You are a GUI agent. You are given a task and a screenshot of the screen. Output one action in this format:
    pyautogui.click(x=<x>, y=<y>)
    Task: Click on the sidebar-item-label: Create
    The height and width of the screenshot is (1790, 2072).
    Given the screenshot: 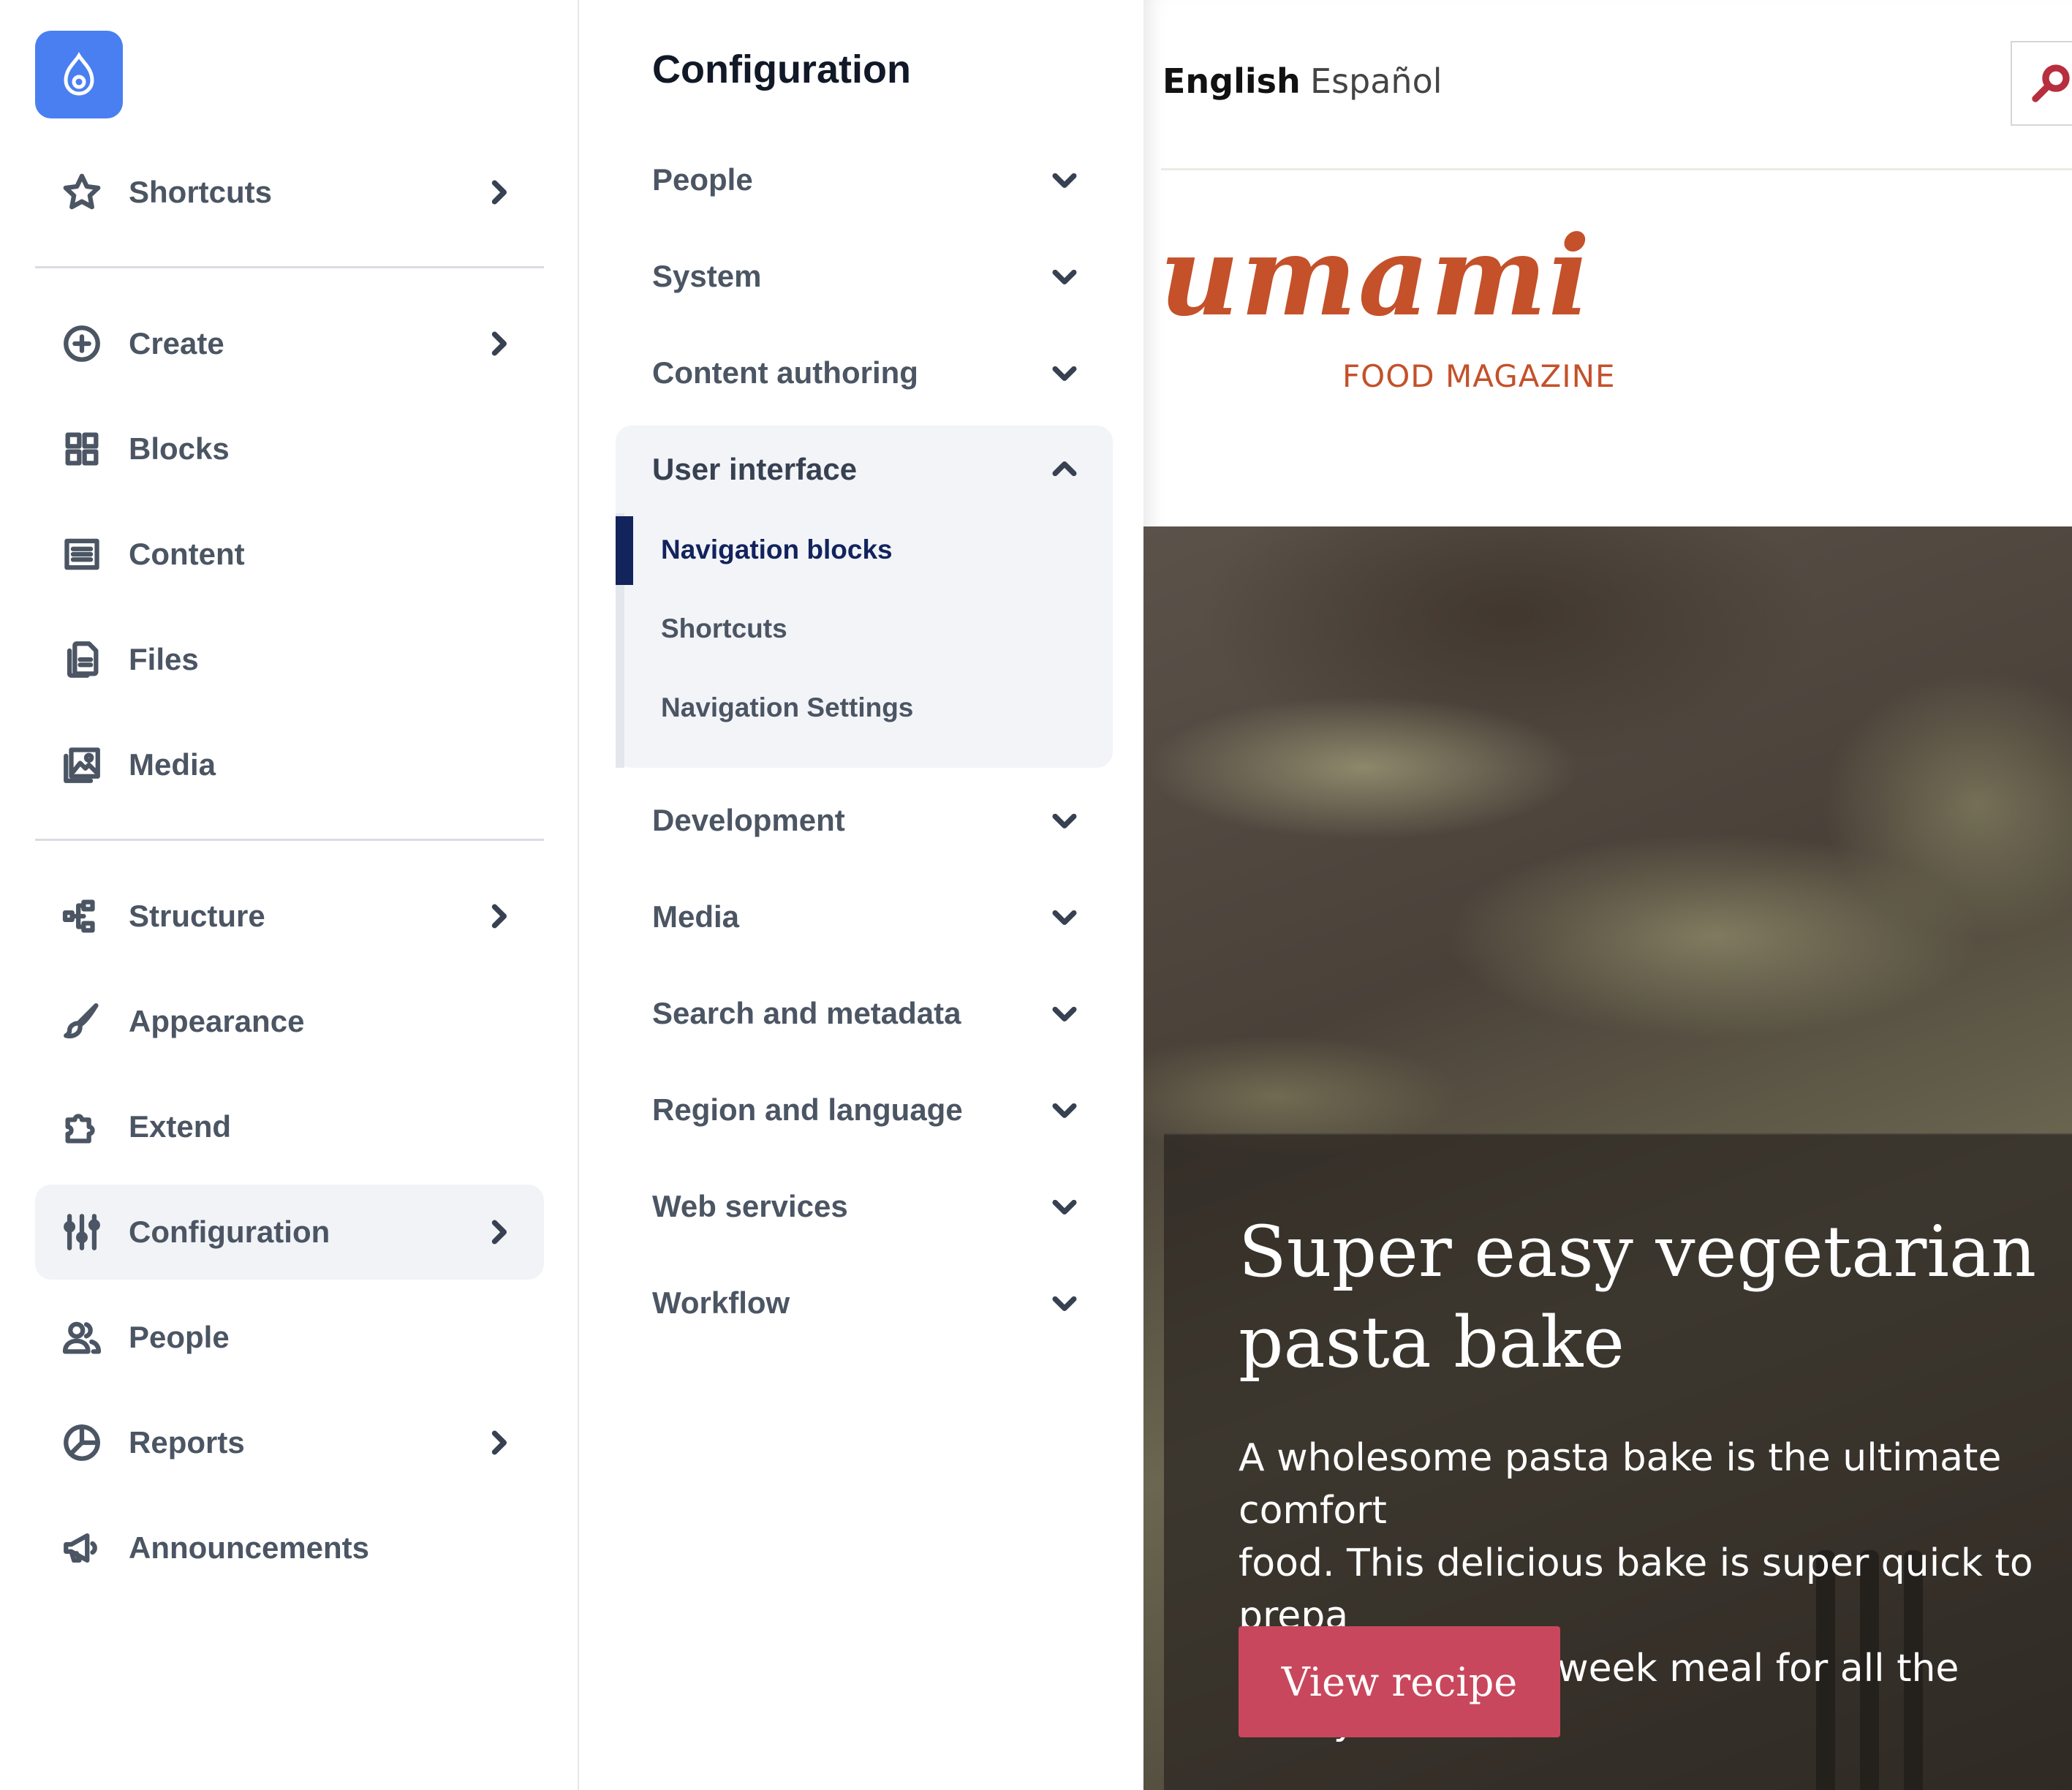 What is the action you would take?
    pyautogui.click(x=176, y=343)
    